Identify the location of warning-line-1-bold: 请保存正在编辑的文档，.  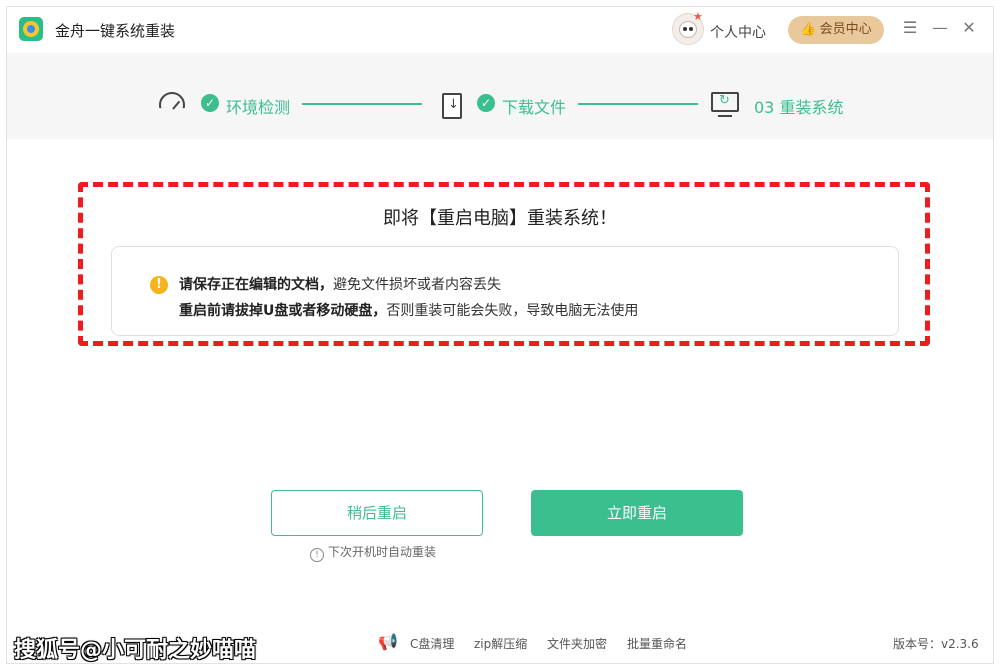
(256, 285).